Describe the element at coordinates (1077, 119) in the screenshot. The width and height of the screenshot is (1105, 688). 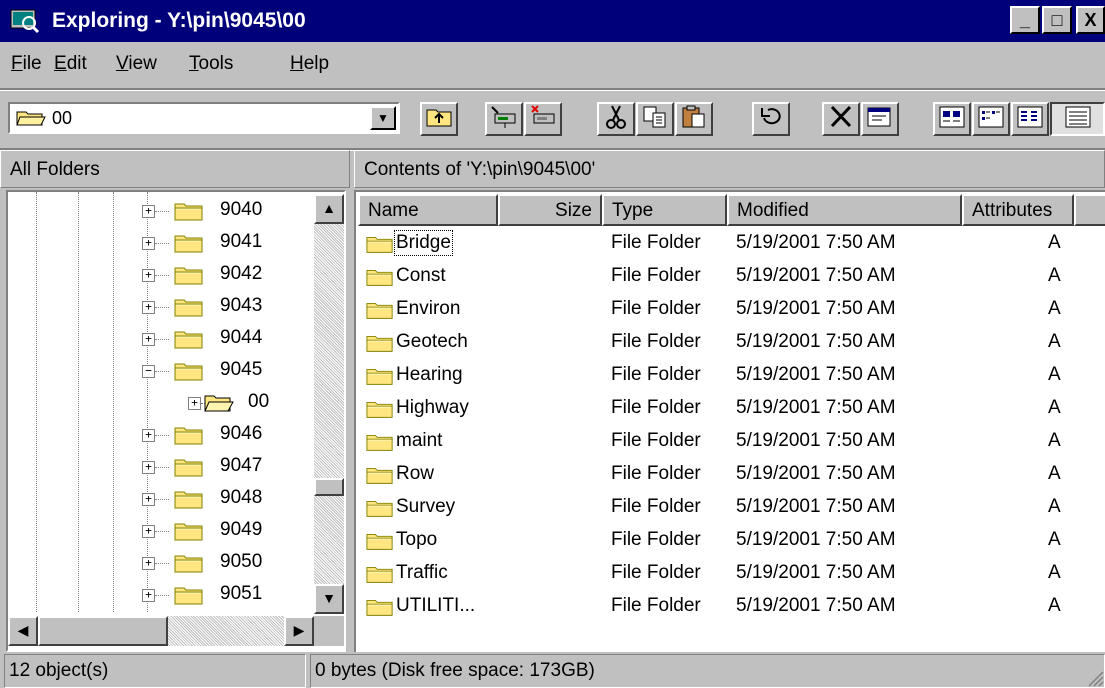
I see `details-view-button` at that location.